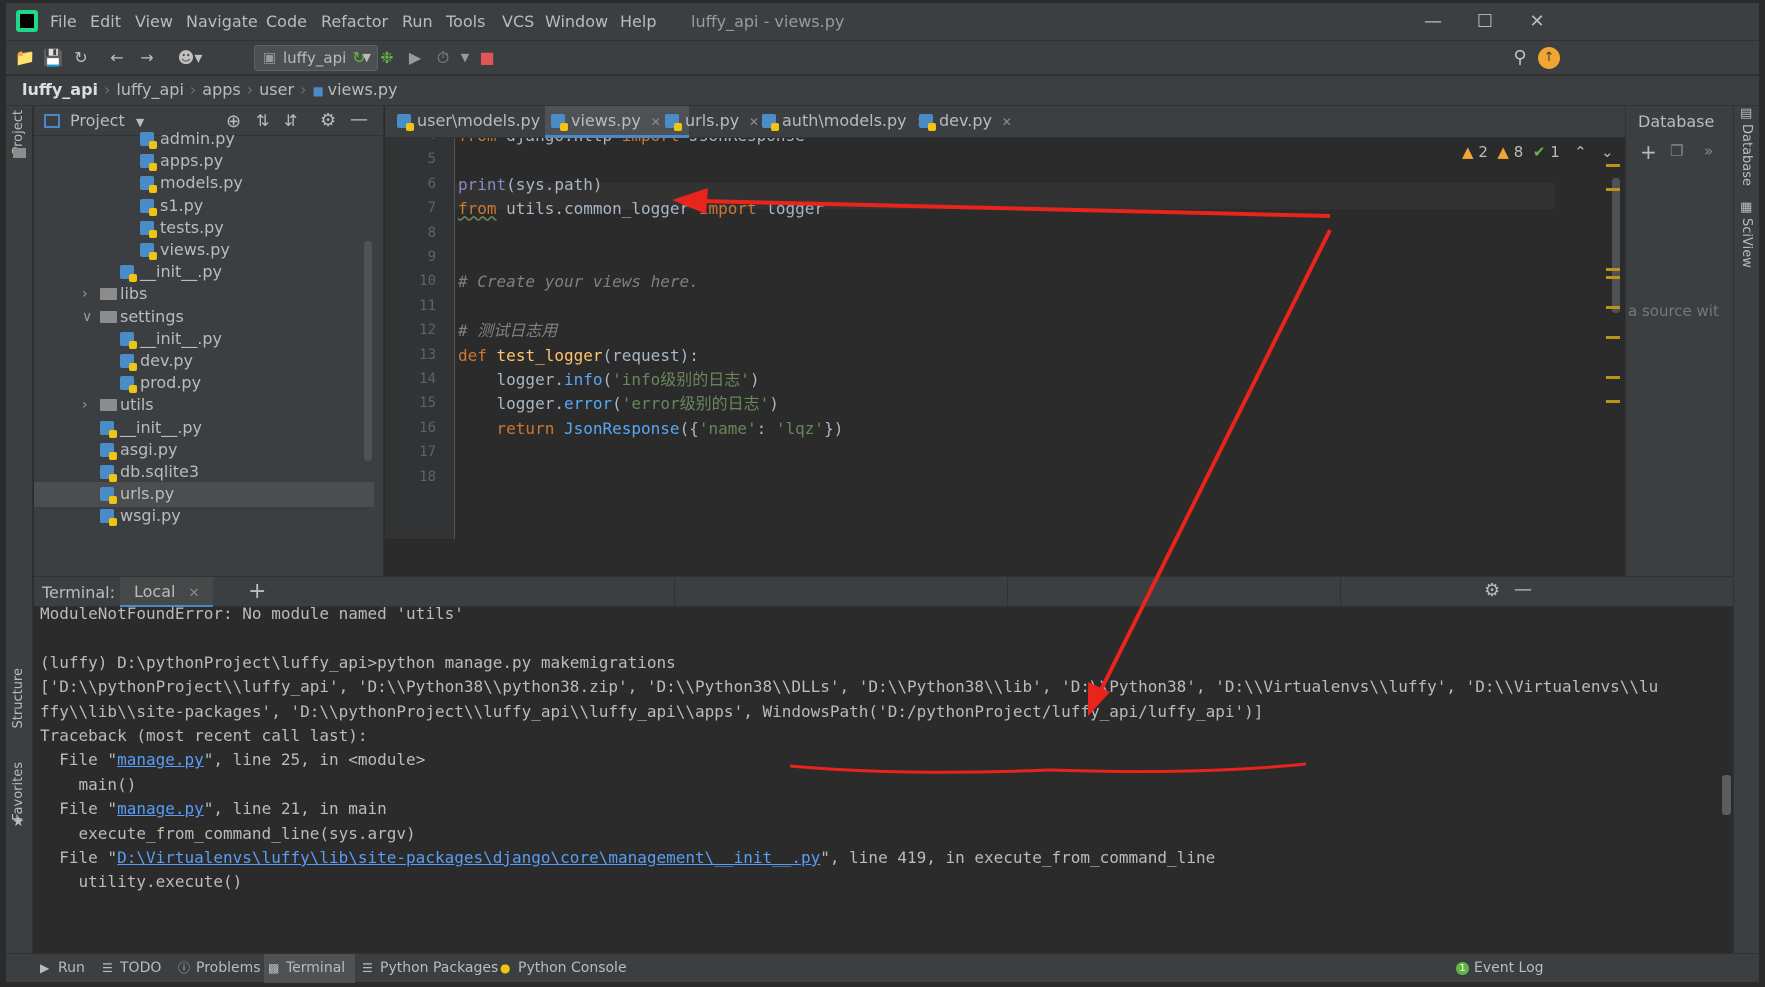 This screenshot has height=987, width=1765. Describe the element at coordinates (428, 968) in the screenshot. I see `python-packages-tool-button: ☰ Python Packages` at that location.